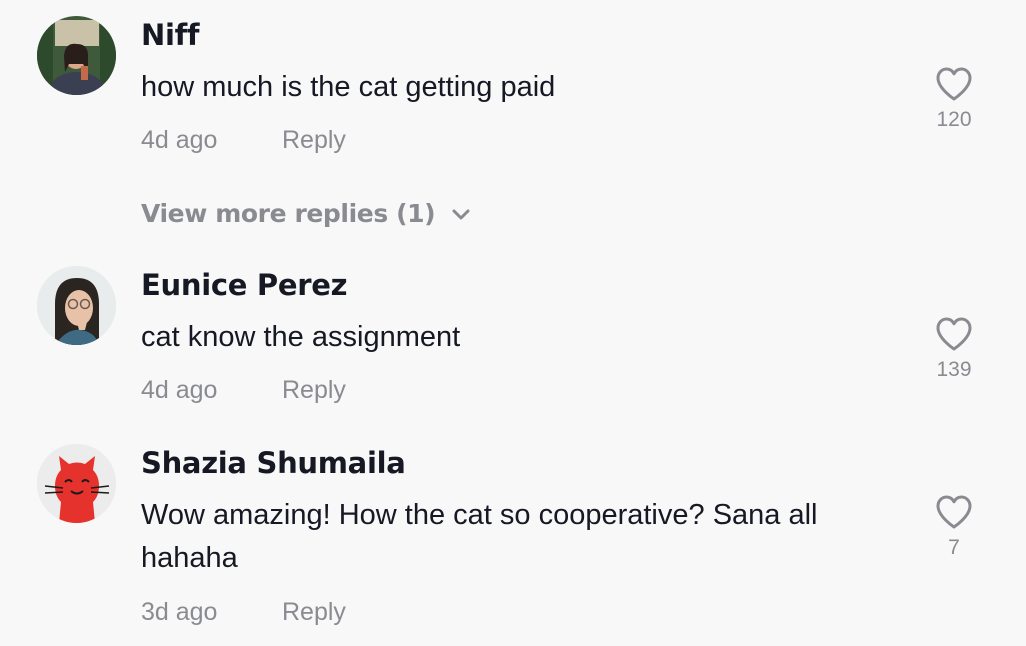 The image size is (1026, 646). What do you see at coordinates (244, 285) in the screenshot?
I see `comment-author: Eunice Perez` at bounding box center [244, 285].